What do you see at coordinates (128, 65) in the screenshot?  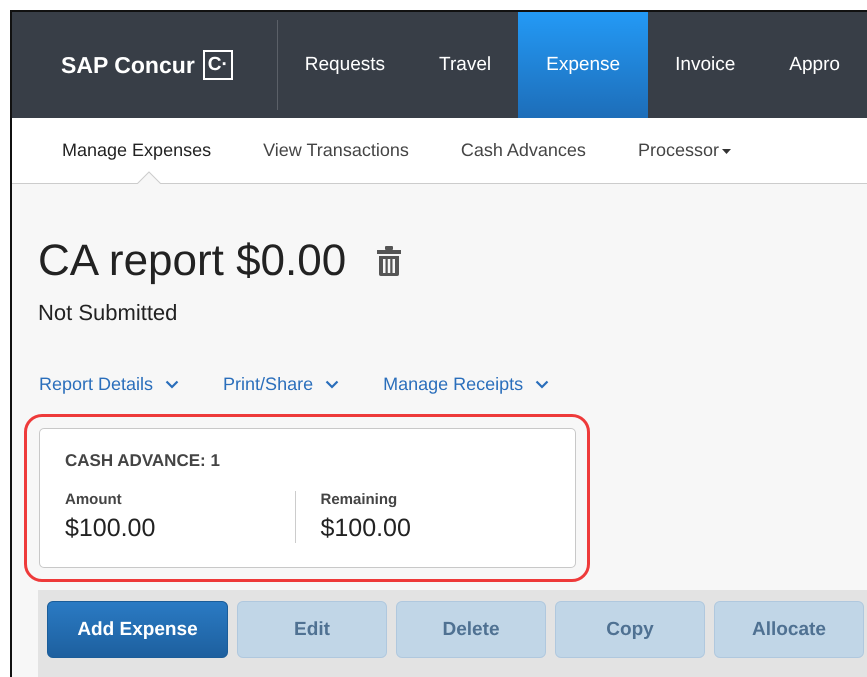 I see `brand-name: SAP Concur` at bounding box center [128, 65].